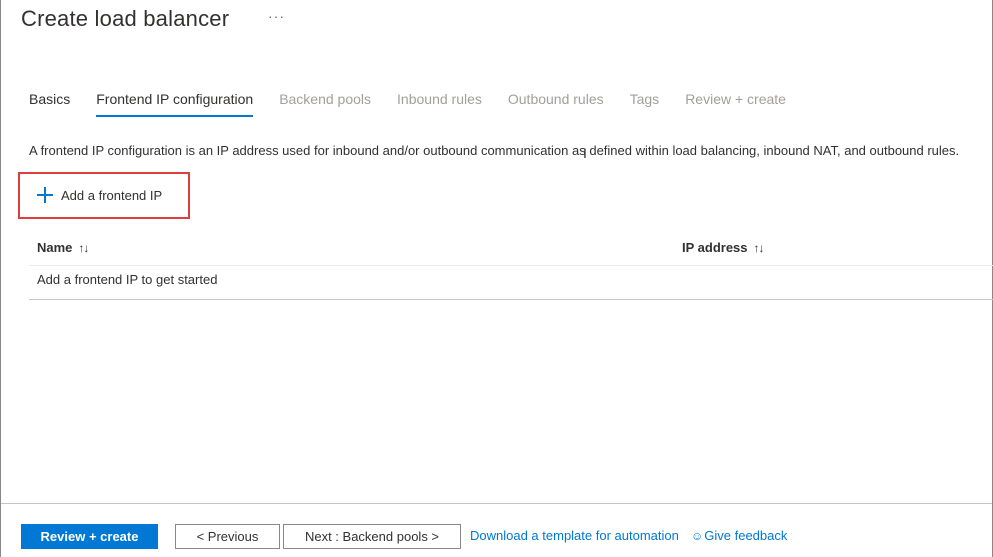  What do you see at coordinates (127, 279) in the screenshot?
I see `empty-state-text: Add a frontend IP to get started` at bounding box center [127, 279].